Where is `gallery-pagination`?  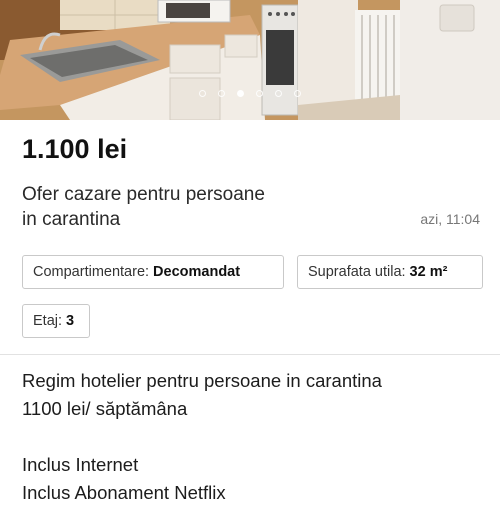 gallery-pagination is located at coordinates (250, 93).